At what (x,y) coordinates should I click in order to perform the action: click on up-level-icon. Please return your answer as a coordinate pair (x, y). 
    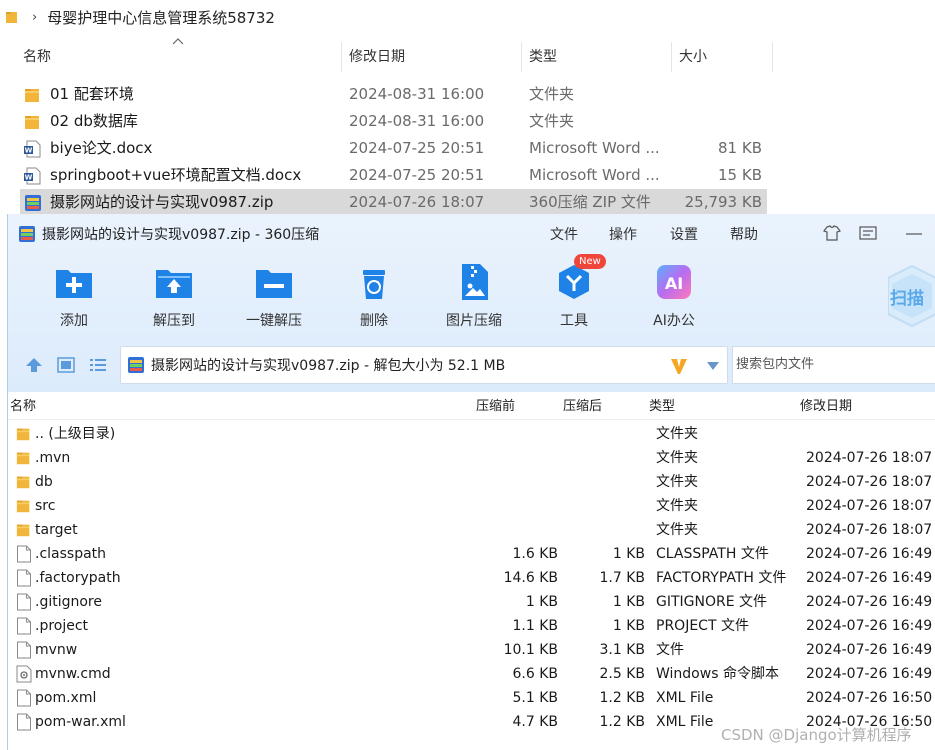
    Looking at the image, I should click on (34, 365).